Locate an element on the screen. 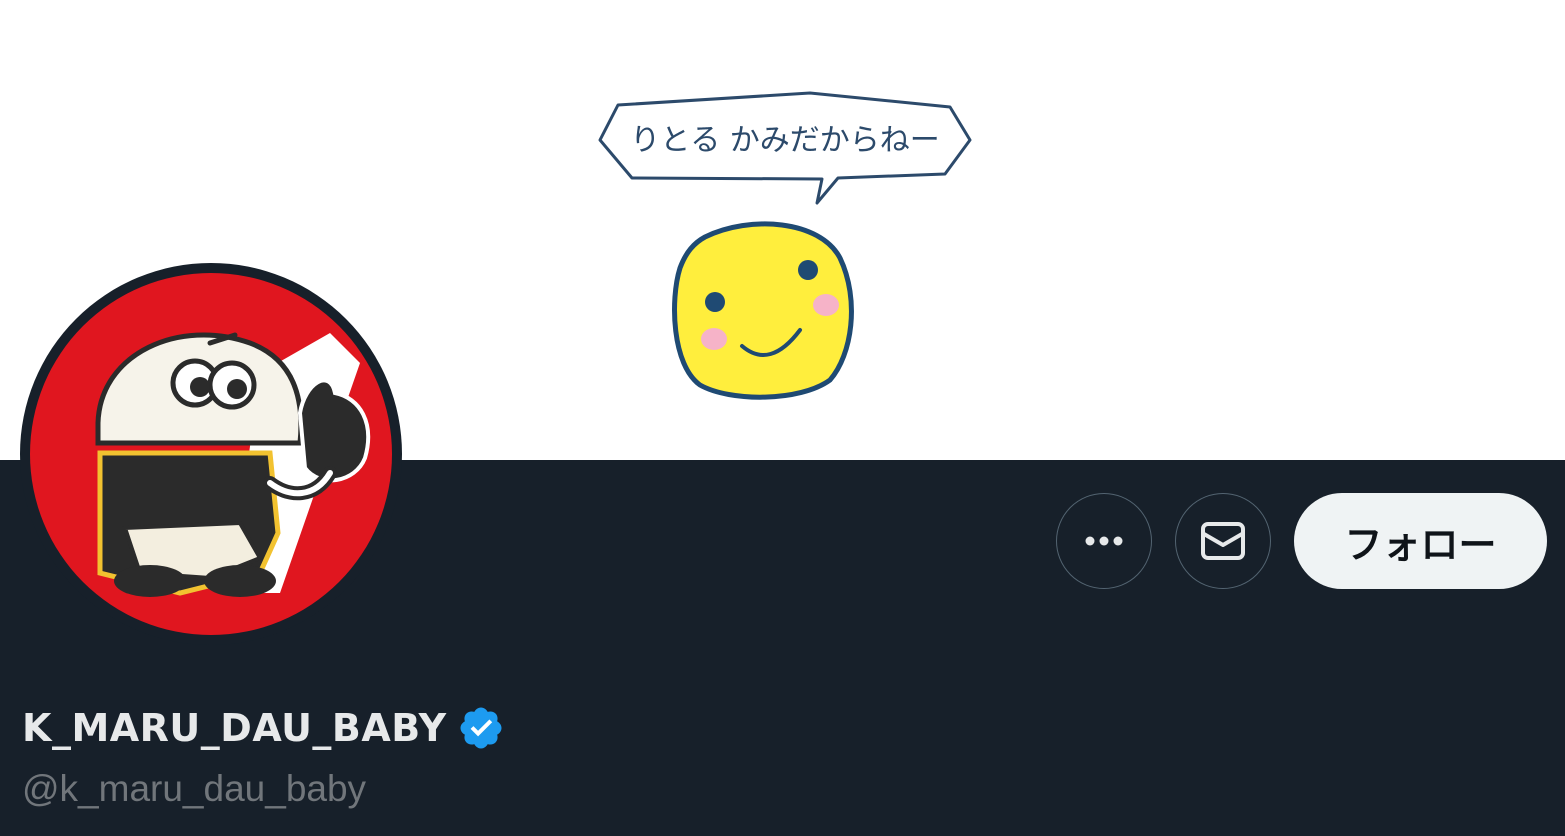  ellipsis-icon is located at coordinates (1104, 541).